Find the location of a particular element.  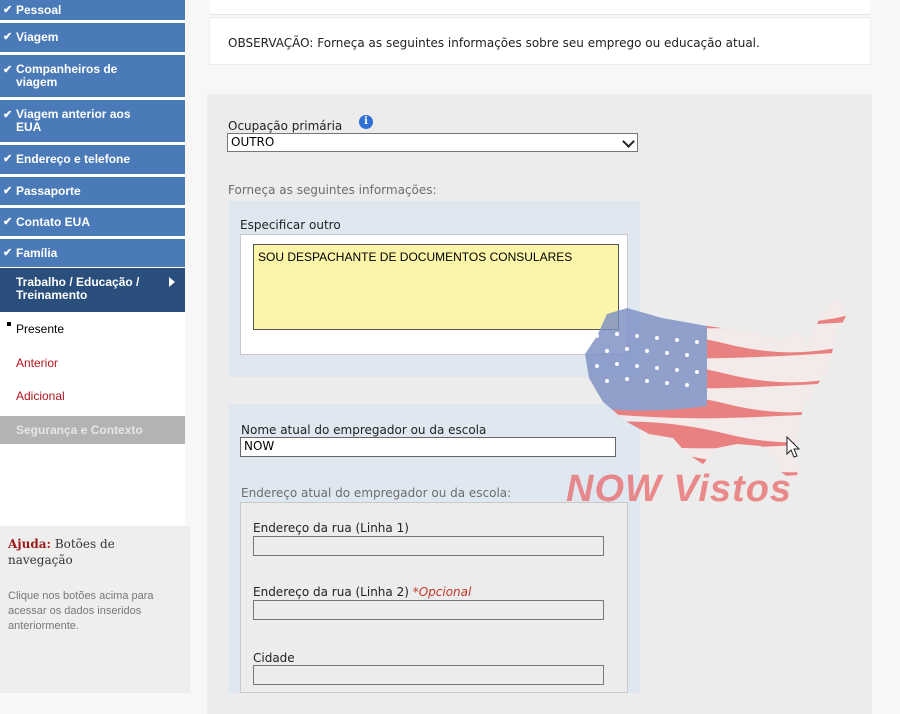

info-icon: i is located at coordinates (366, 122).